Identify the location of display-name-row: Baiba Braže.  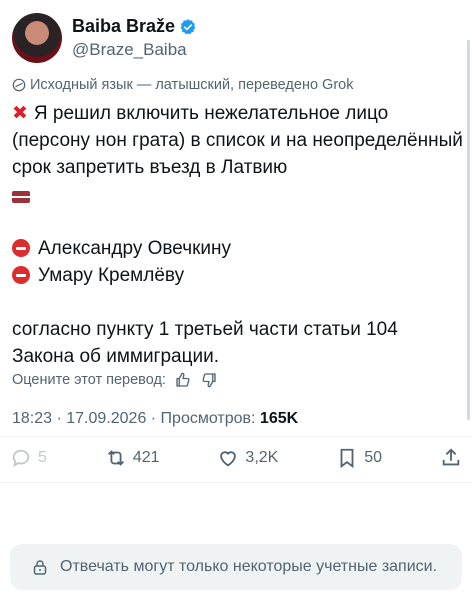
(134, 26).